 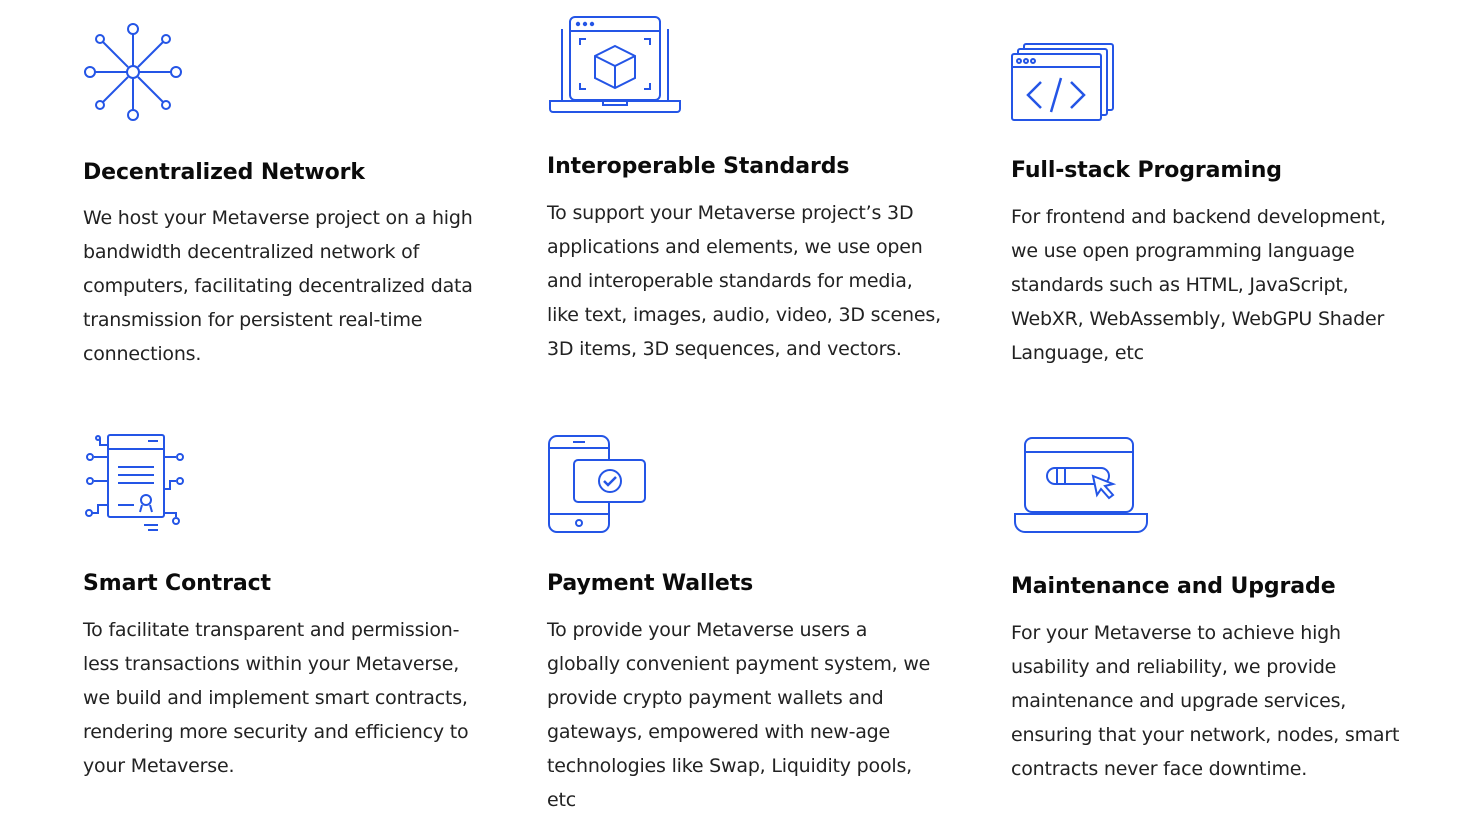 I want to click on feature-title: Maintenance and Upgrade, so click(x=1173, y=586).